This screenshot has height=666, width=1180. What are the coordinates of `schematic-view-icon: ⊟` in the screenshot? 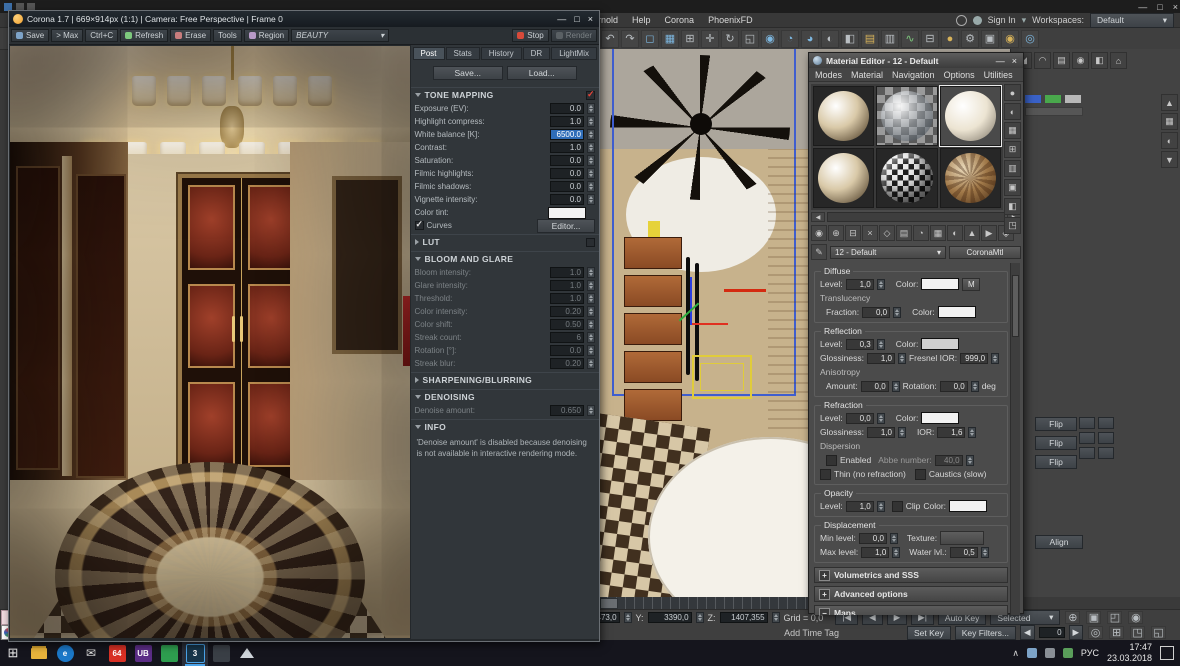 It's located at (930, 38).